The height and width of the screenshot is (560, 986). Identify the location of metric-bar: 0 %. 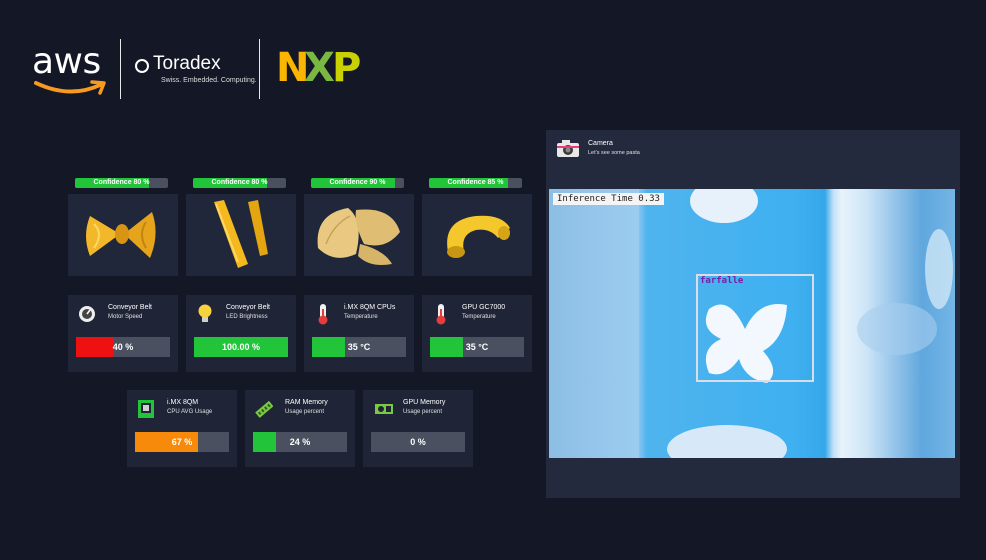
(418, 442).